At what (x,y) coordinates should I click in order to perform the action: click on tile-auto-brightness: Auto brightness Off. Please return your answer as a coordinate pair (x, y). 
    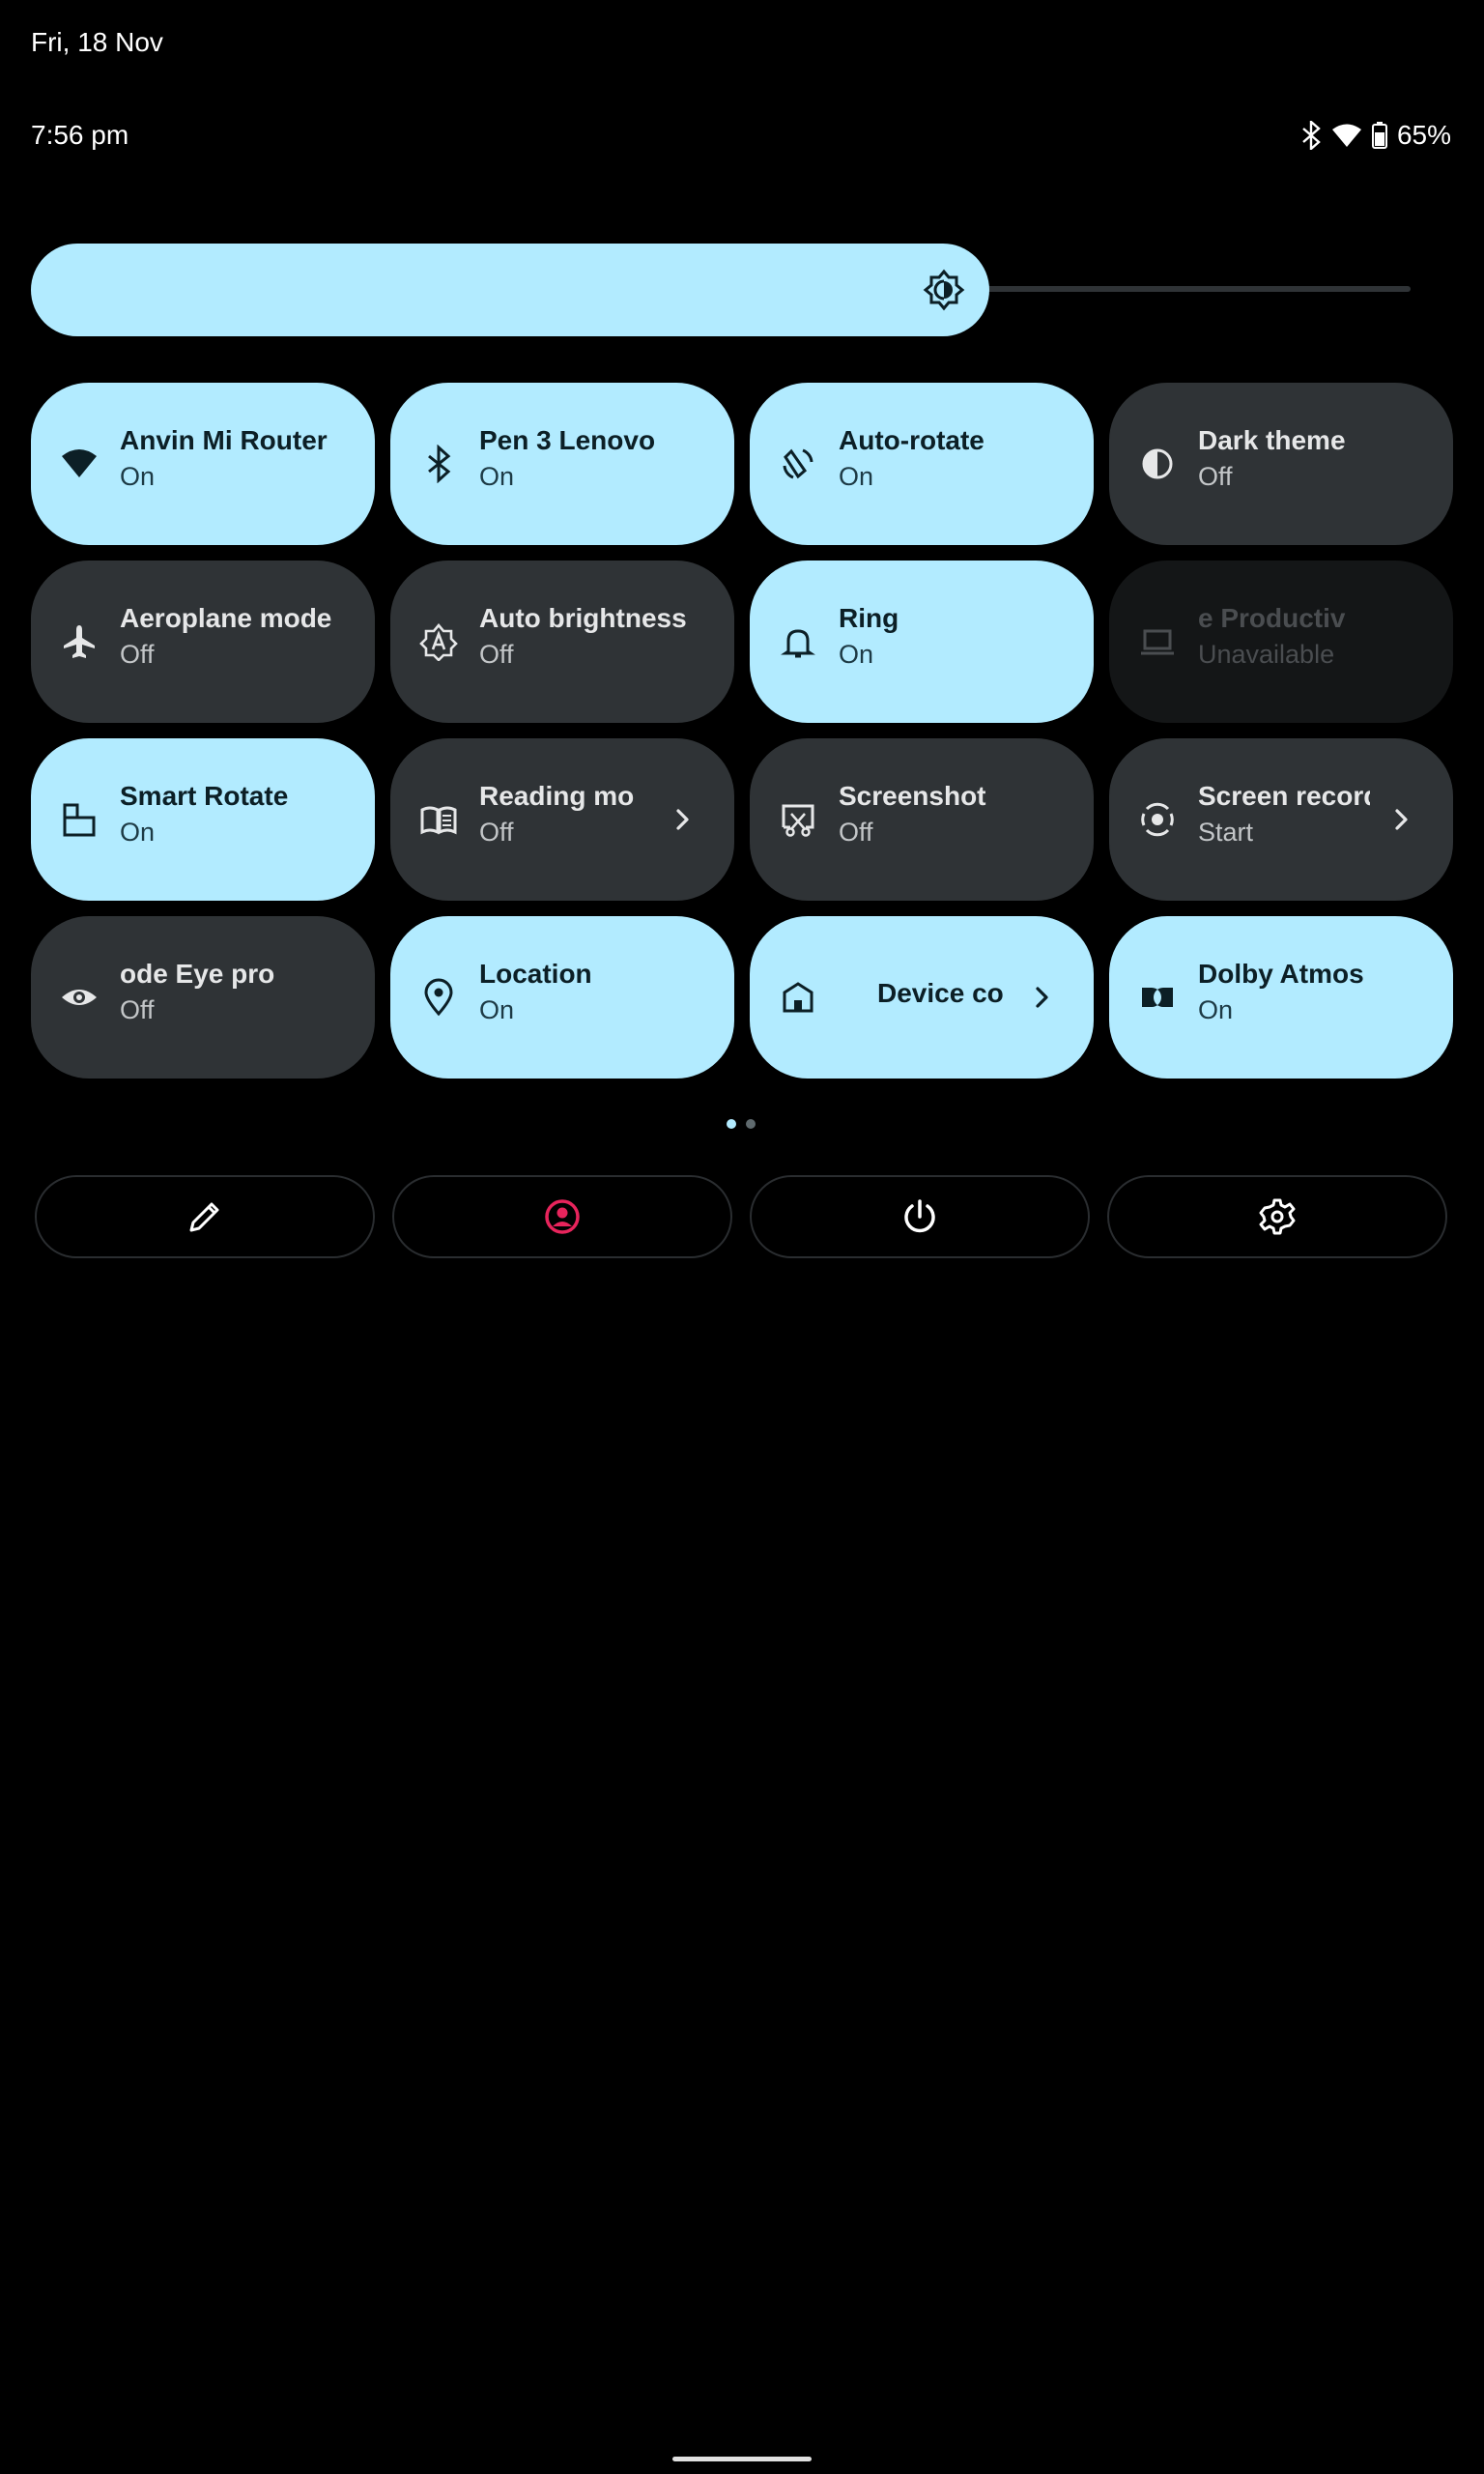
    Looking at the image, I should click on (562, 642).